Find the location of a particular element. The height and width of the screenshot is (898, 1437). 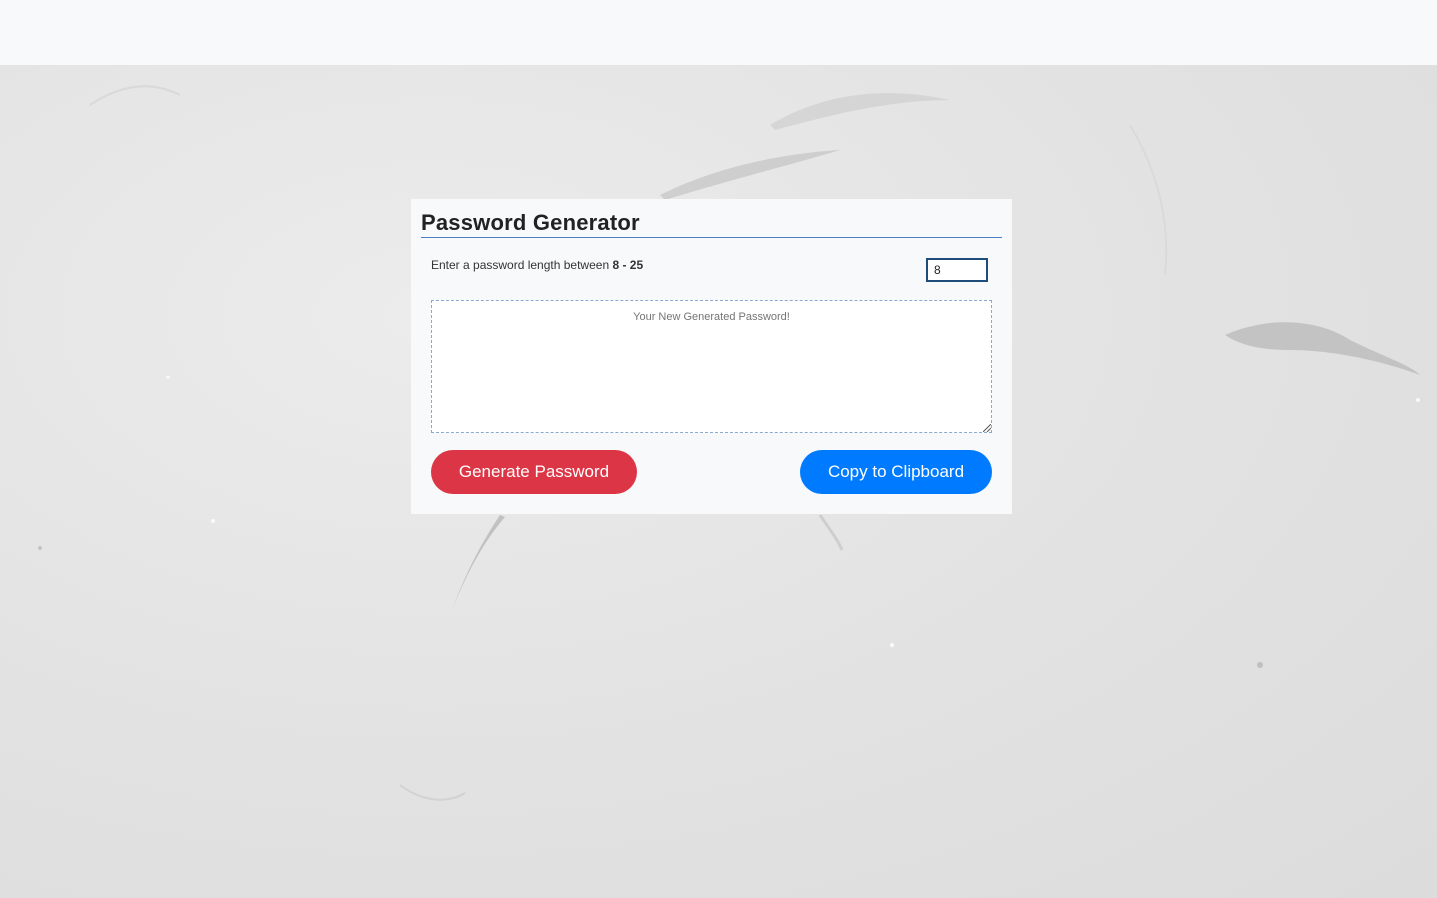

length-instruction-label: Enter a password length between 8 - 25 is located at coordinates (537, 265).